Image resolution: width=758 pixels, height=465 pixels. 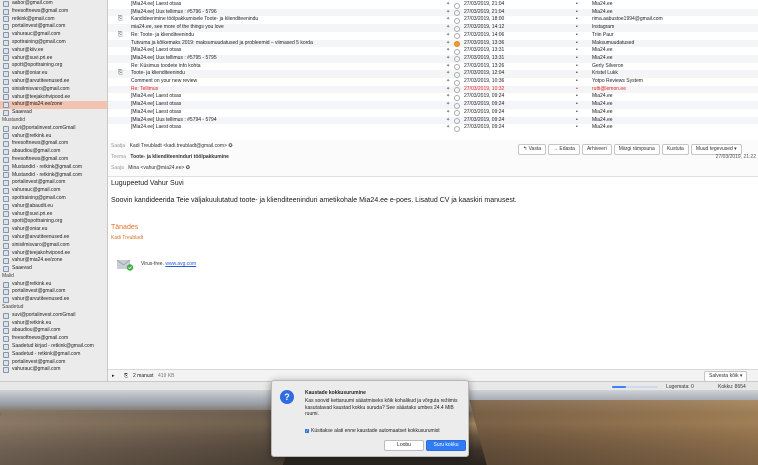 What do you see at coordinates (53, 121) in the screenshot?
I see `sidebar-section-header: Mustandid` at bounding box center [53, 121].